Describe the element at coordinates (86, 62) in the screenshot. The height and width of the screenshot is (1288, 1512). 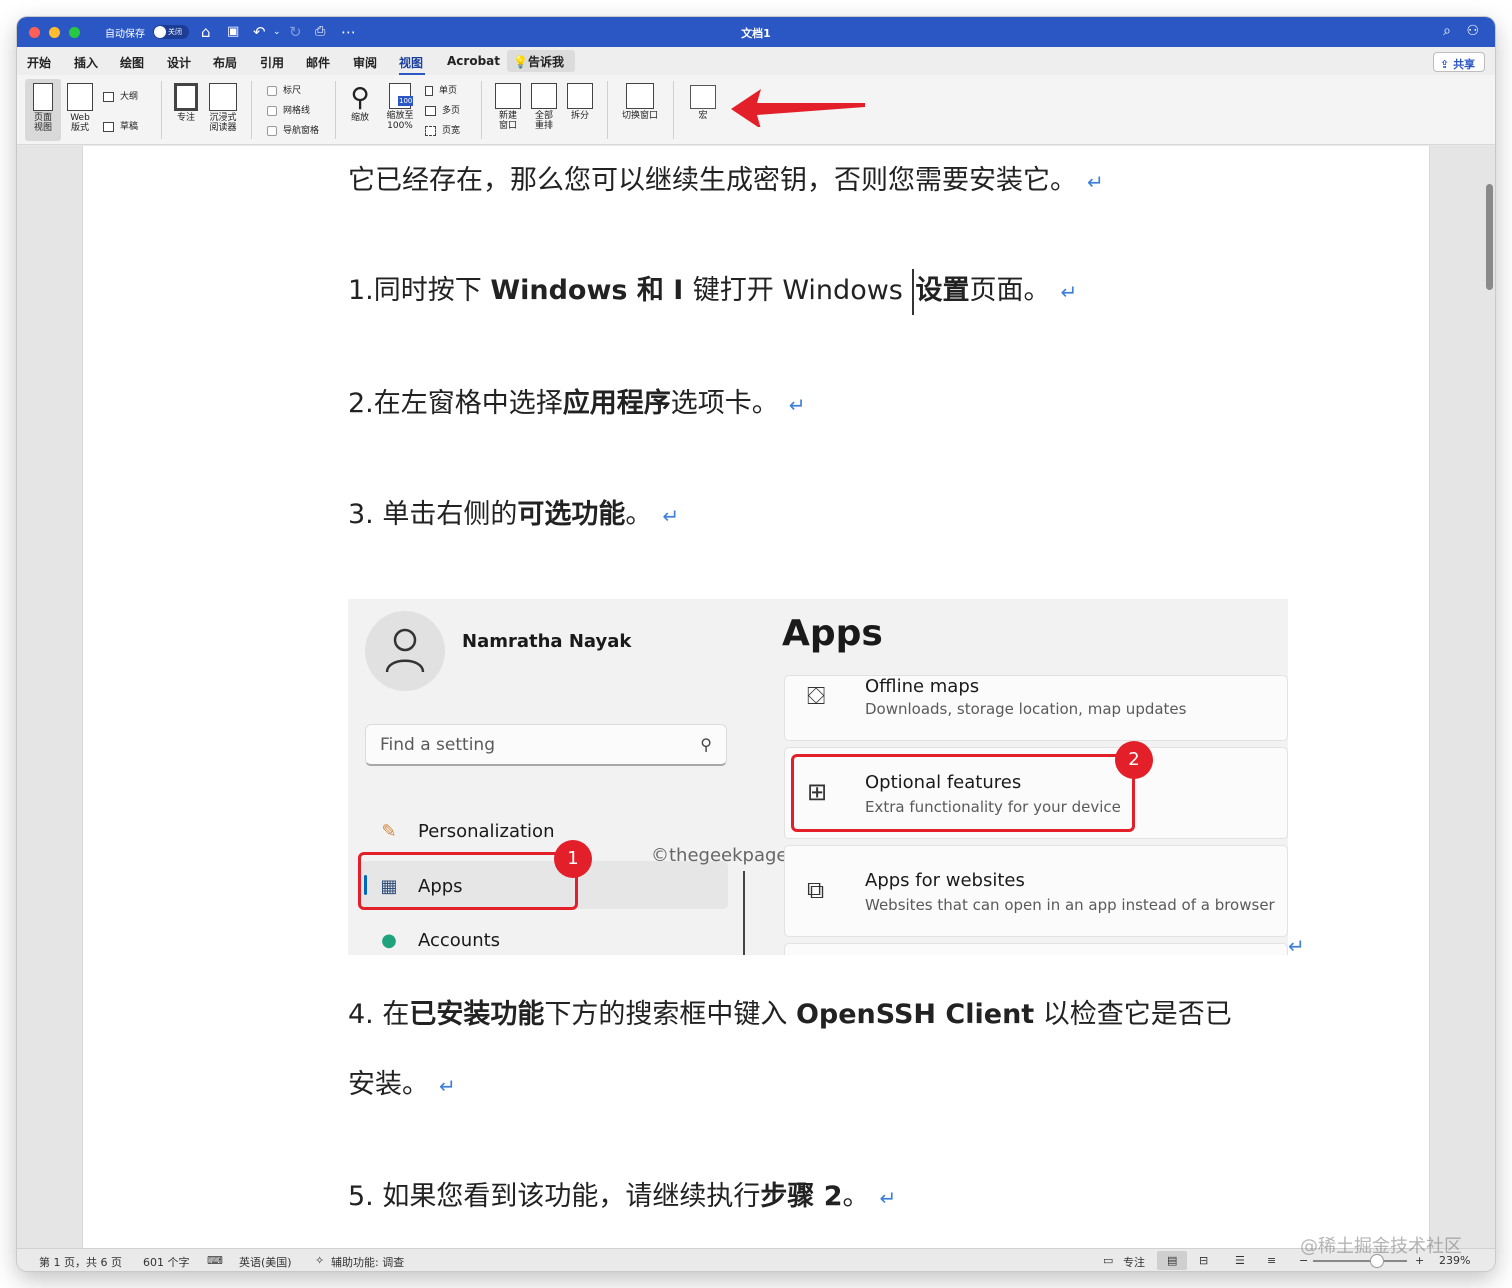
I see `tab-insert: 插入` at that location.